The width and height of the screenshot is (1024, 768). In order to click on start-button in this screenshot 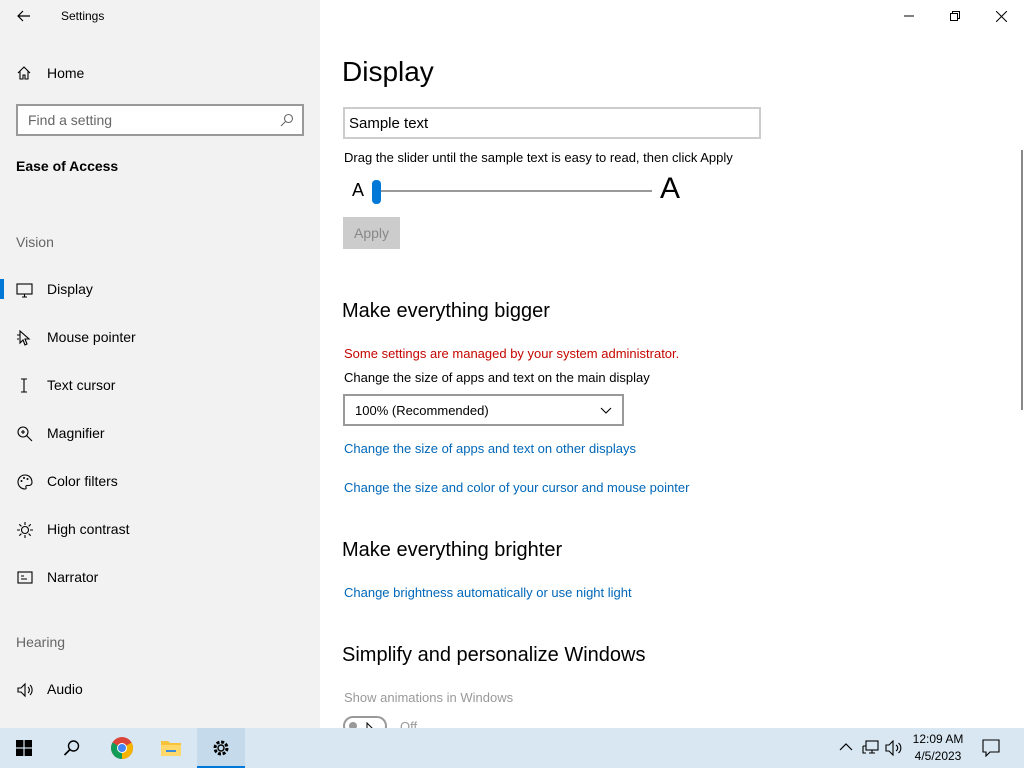, I will do `click(24, 748)`.